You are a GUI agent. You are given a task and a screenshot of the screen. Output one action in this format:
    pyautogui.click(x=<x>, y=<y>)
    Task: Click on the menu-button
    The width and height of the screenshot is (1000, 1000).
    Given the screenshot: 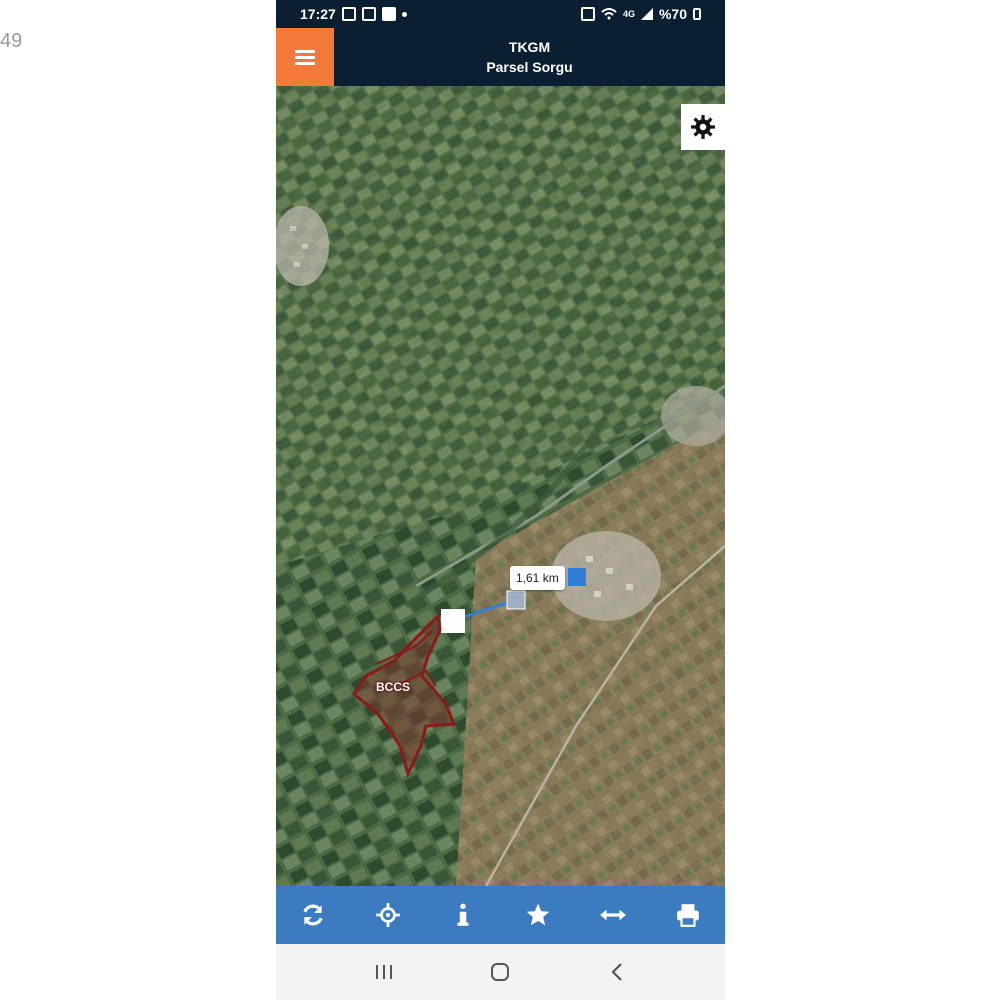 What is the action you would take?
    pyautogui.click(x=305, y=57)
    